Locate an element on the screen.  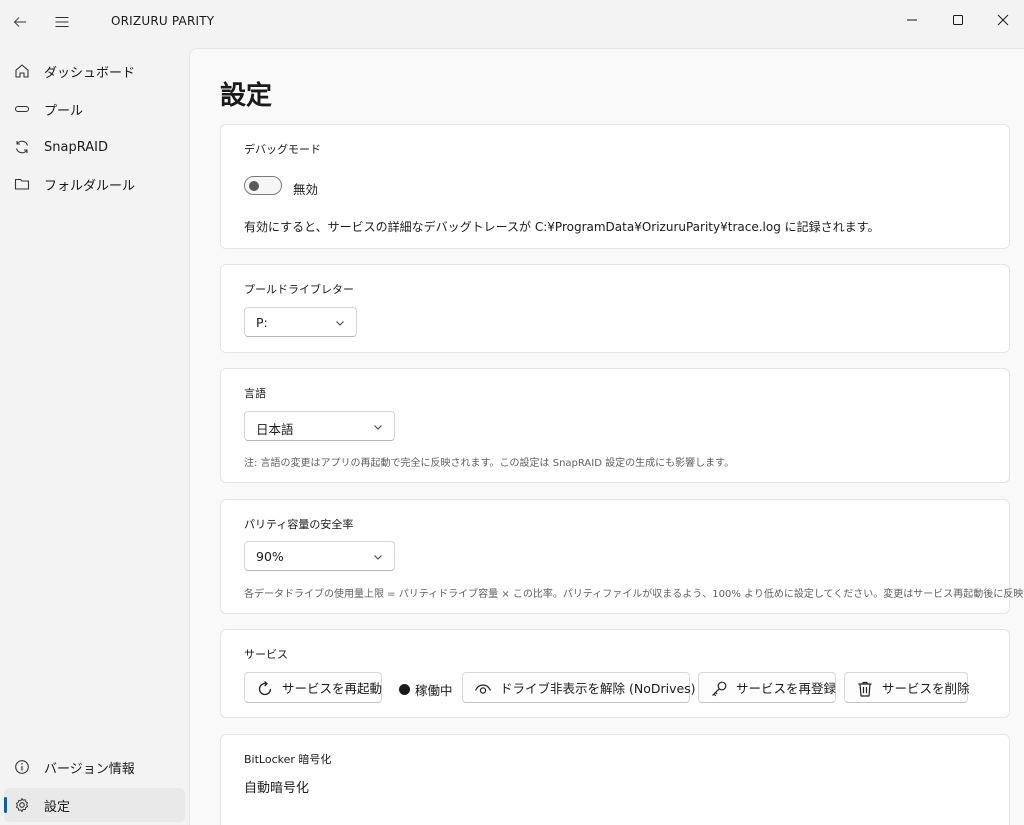
card-title: サービス is located at coordinates (266, 654).